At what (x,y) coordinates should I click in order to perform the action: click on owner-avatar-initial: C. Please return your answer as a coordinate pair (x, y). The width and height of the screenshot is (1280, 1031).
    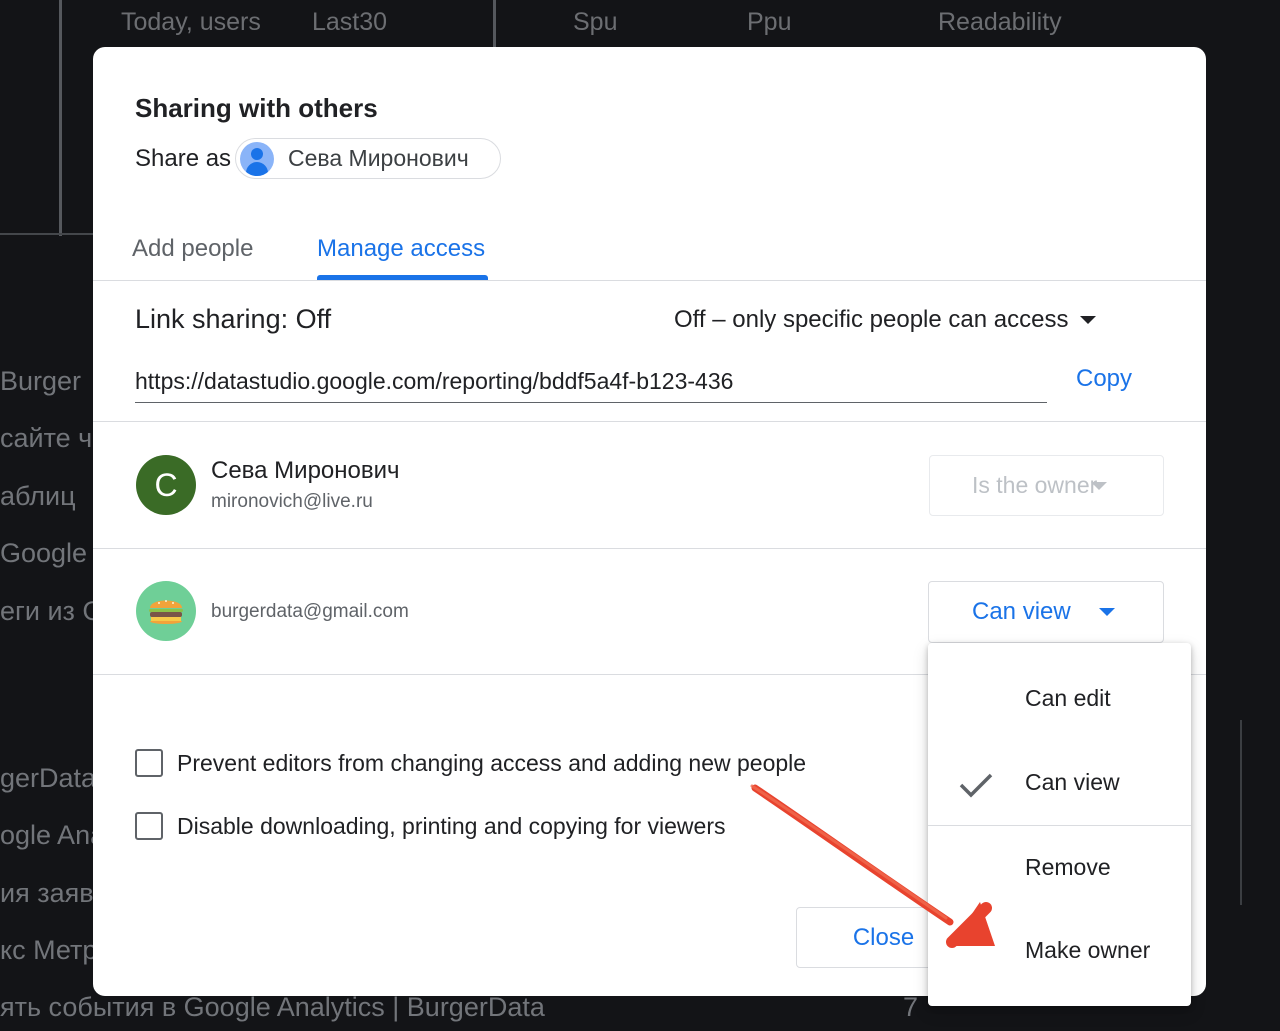
    Looking at the image, I should click on (166, 484).